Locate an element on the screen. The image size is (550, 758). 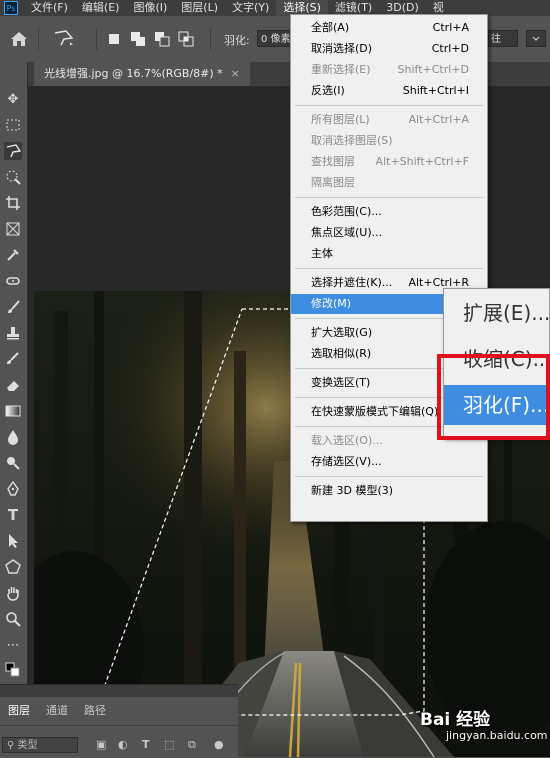
menu-item: 重新选择(E) Shift+Ctrl+D is located at coordinates (389, 70).